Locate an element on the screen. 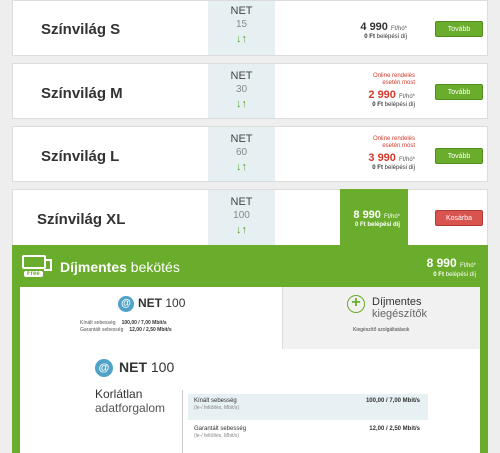 The height and width of the screenshot is (453, 500). panel-price: 8 990 Ft/hó* is located at coordinates (451, 263).